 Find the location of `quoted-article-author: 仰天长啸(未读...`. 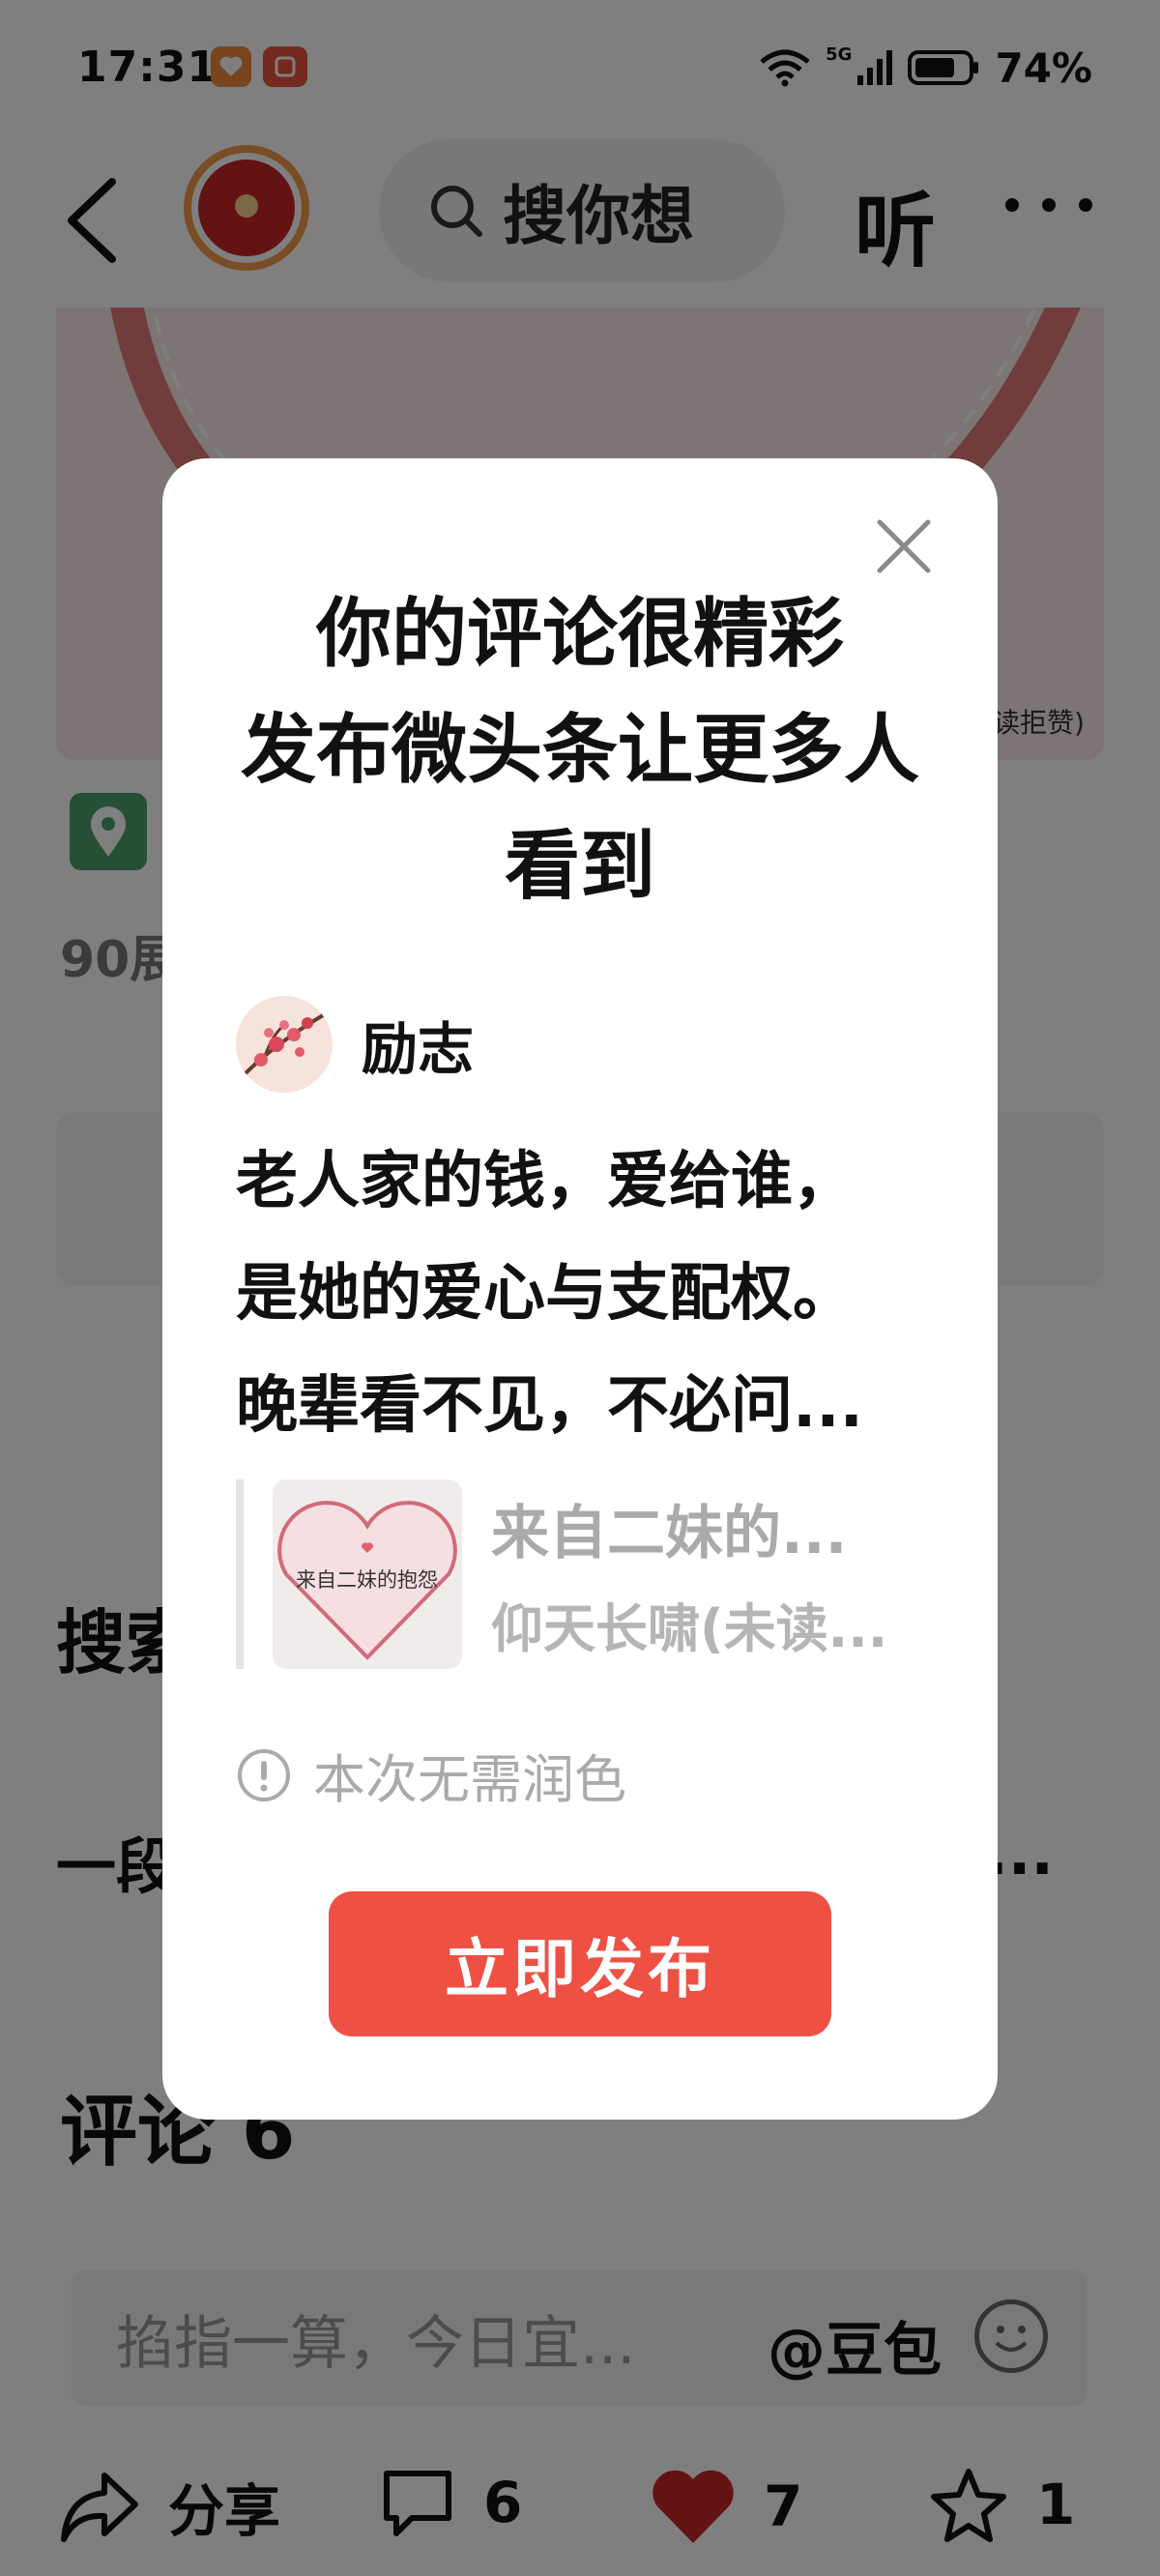

quoted-article-author: 仰天长啸(未读... is located at coordinates (690, 1628).